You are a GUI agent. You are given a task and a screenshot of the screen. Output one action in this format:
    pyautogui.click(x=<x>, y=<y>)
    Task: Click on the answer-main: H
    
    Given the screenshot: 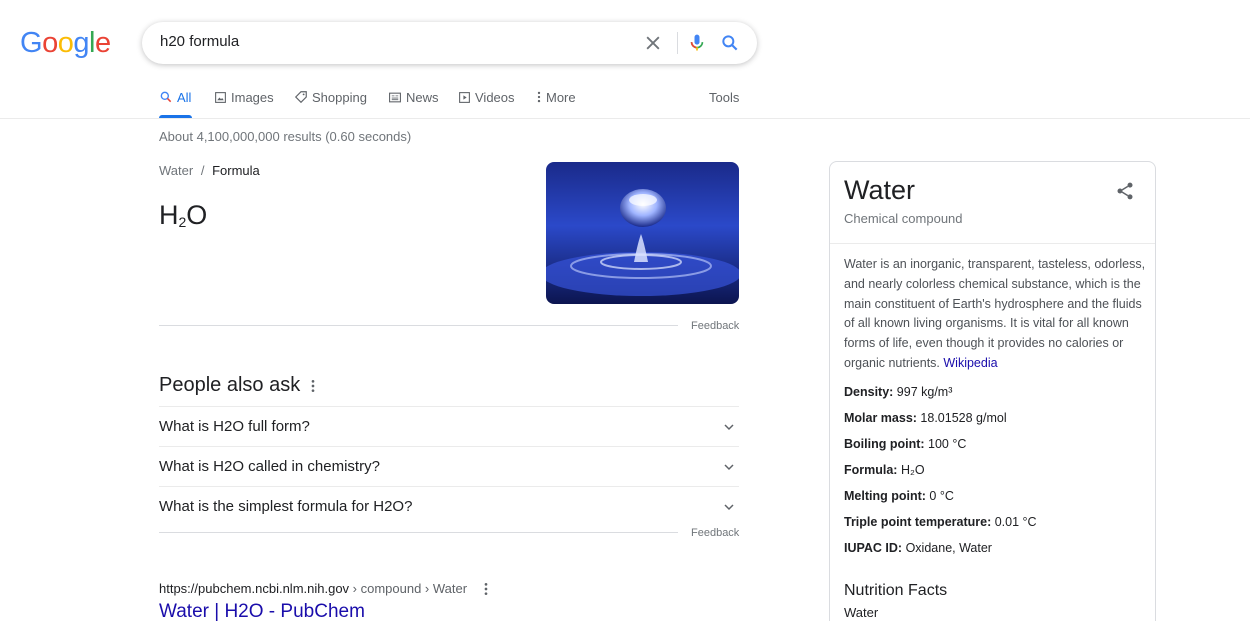 What is the action you would take?
    pyautogui.click(x=169, y=215)
    